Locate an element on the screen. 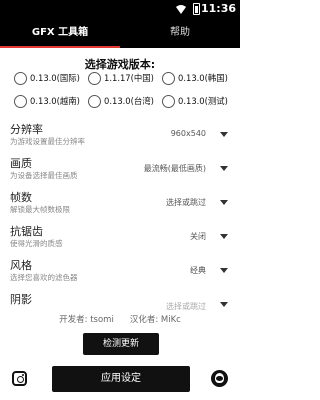 Image resolution: width=320 pixels, height=400 pixels. translator-credit: 汉化者: MiKc is located at coordinates (155, 320).